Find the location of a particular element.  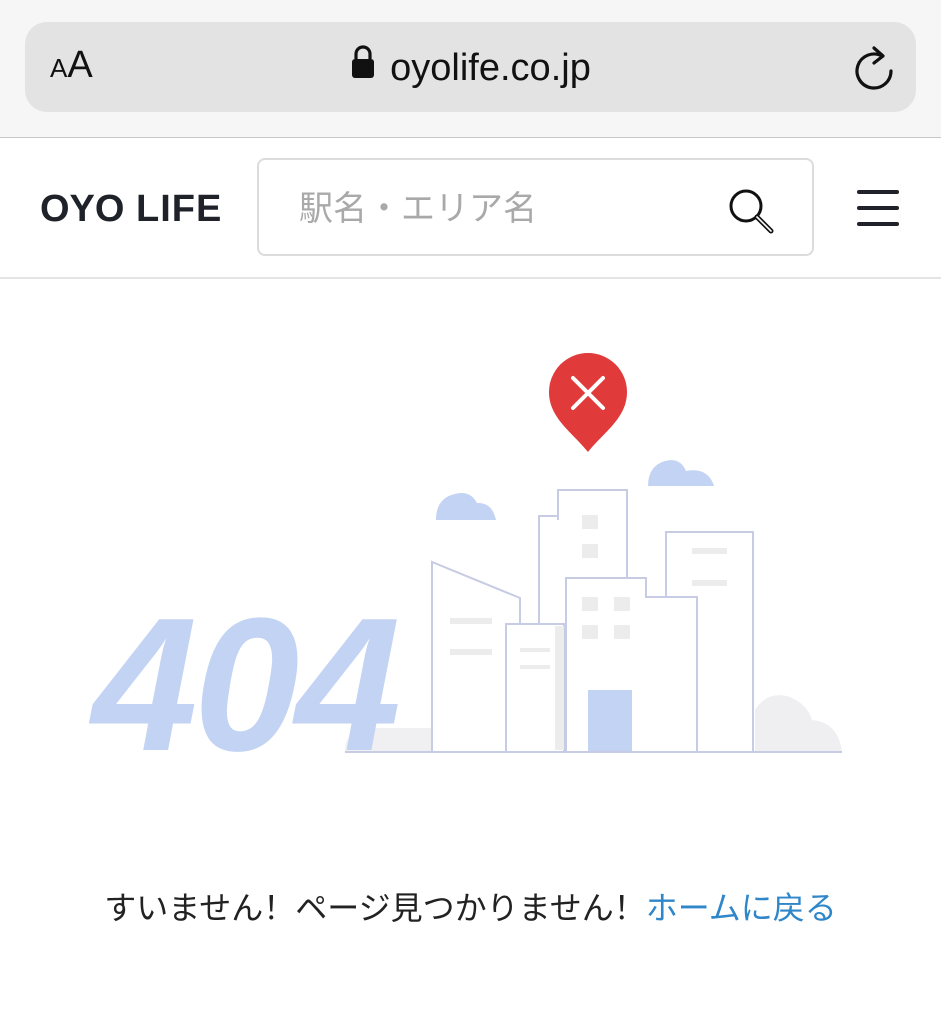

reload-icon is located at coordinates (874, 70).